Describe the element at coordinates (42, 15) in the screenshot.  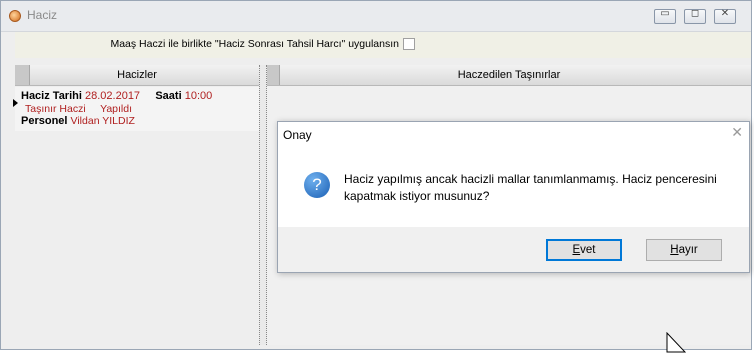
I see `window-title: Haciz` at that location.